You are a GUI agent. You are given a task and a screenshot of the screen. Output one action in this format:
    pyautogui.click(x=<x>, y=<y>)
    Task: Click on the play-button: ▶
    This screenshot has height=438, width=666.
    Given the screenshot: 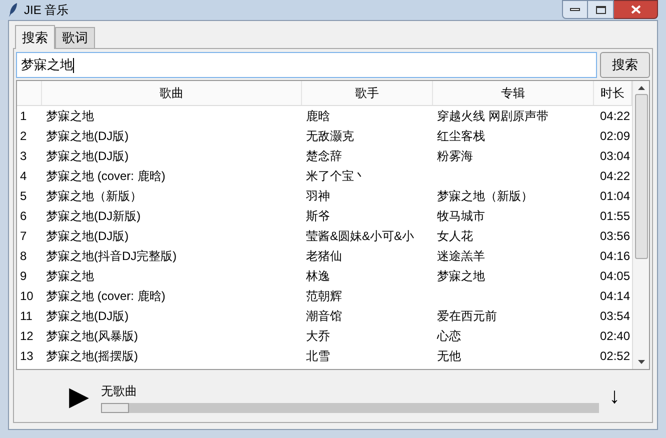 What is the action you would take?
    pyautogui.click(x=79, y=396)
    